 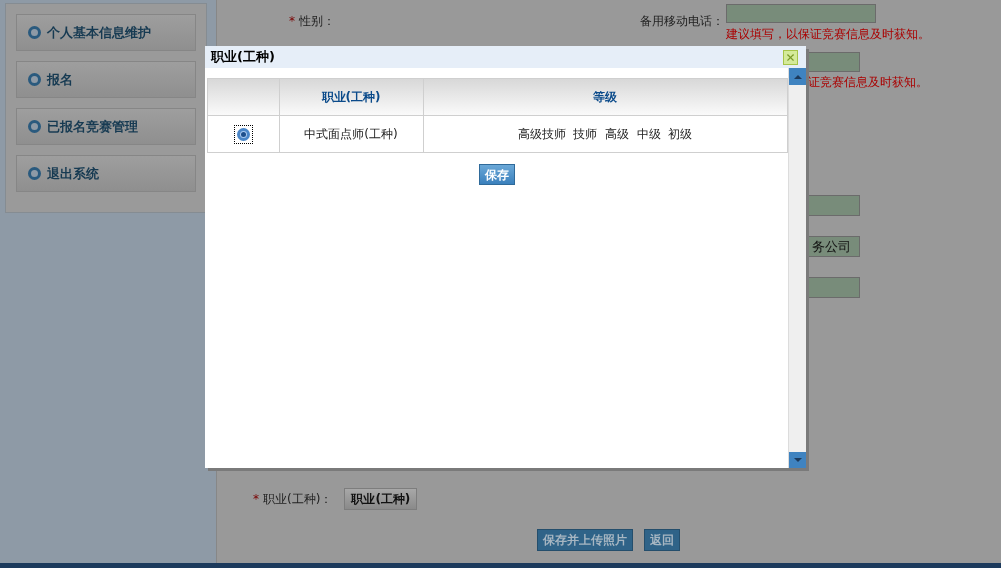 What do you see at coordinates (801, 13) in the screenshot?
I see `backup-mobile-field` at bounding box center [801, 13].